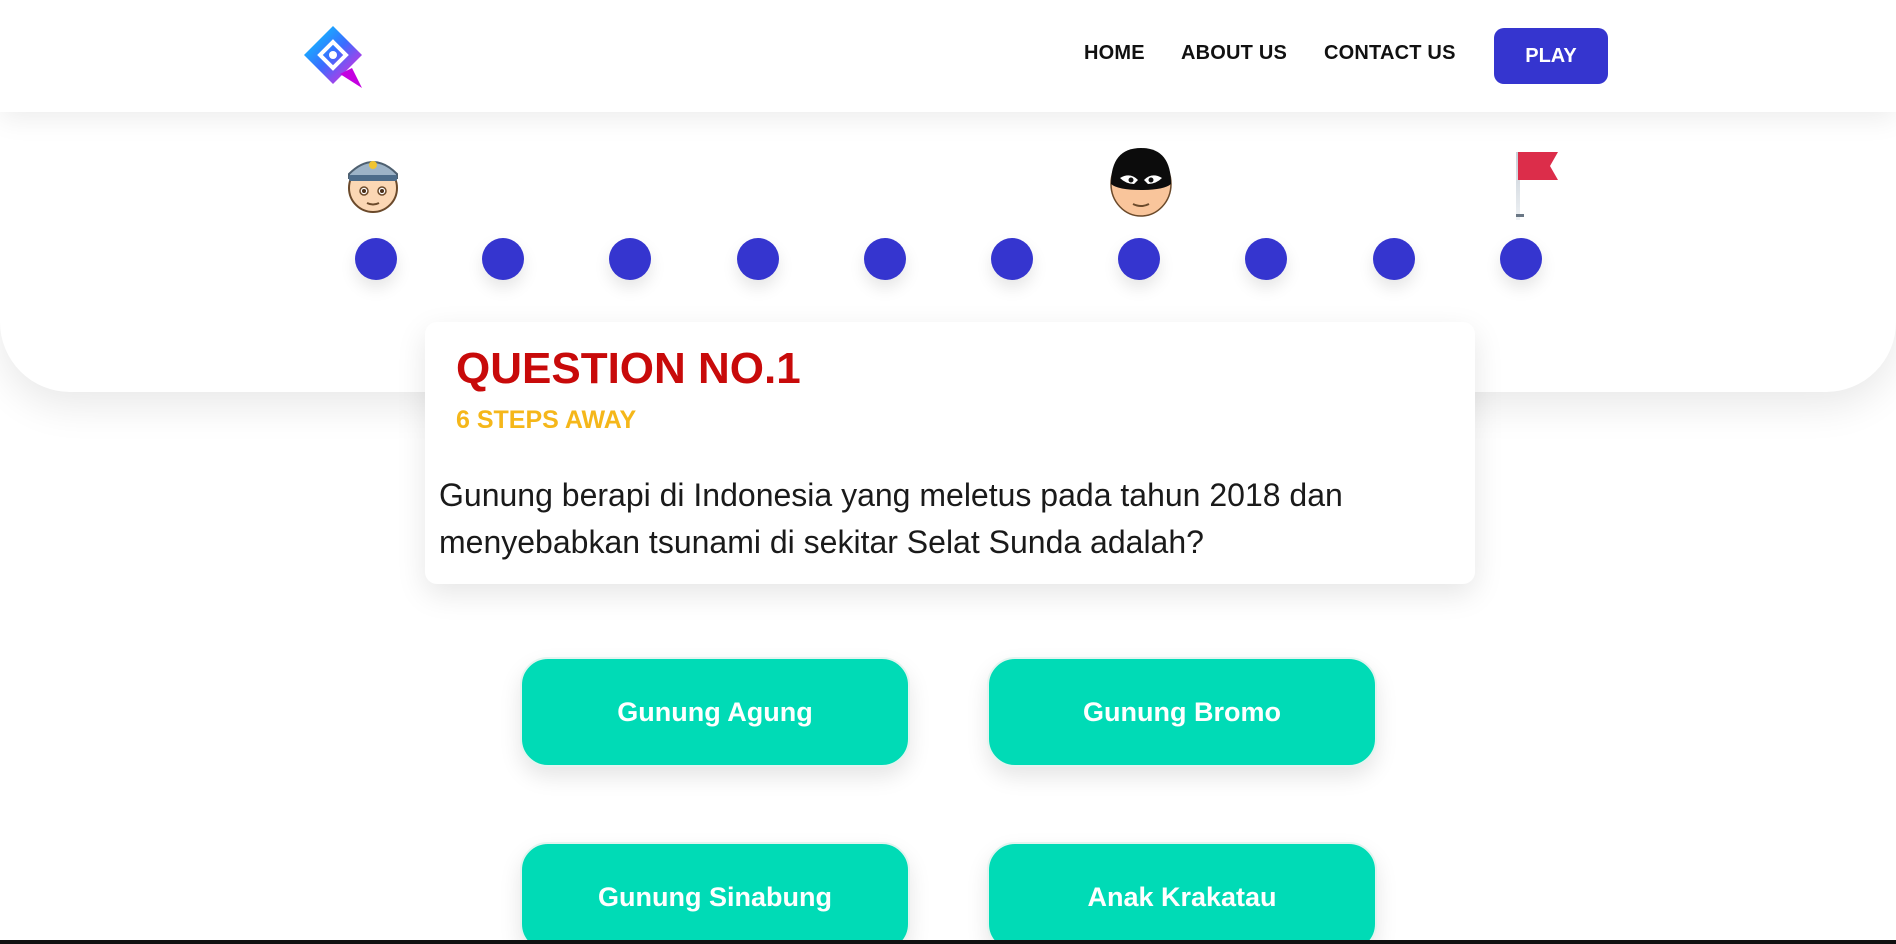 The height and width of the screenshot is (944, 1896). What do you see at coordinates (1182, 712) in the screenshot?
I see `answer-button-b: Gunung Bromo` at bounding box center [1182, 712].